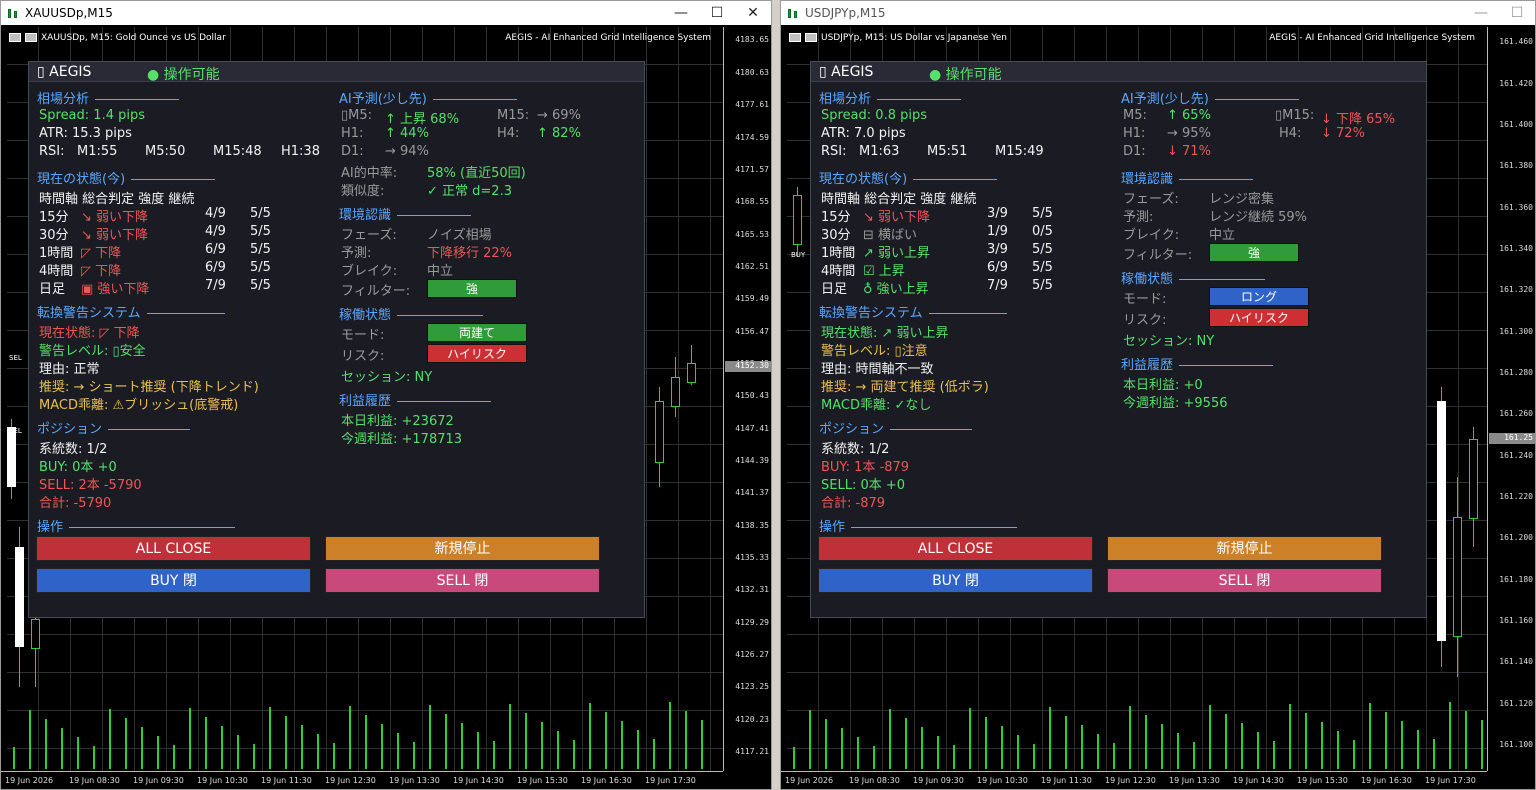 This screenshot has height=790, width=1536. Describe the element at coordinates (1158, 13) in the screenshot. I see `window-titlebar: USDJPYp,M15 — ☐` at that location.